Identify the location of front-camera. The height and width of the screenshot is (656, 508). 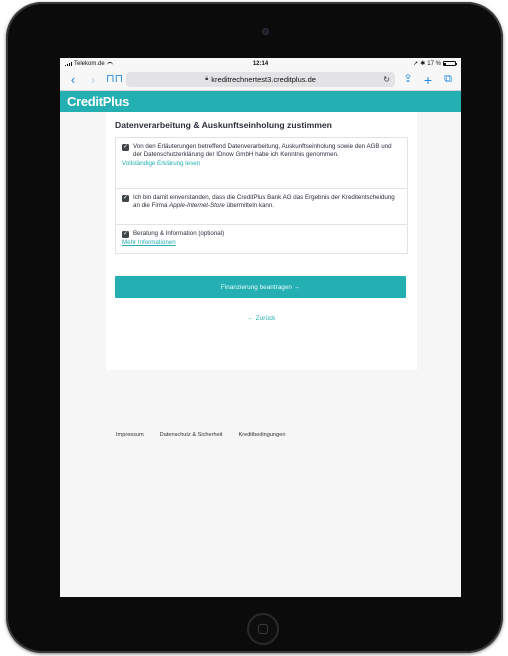
(265, 31).